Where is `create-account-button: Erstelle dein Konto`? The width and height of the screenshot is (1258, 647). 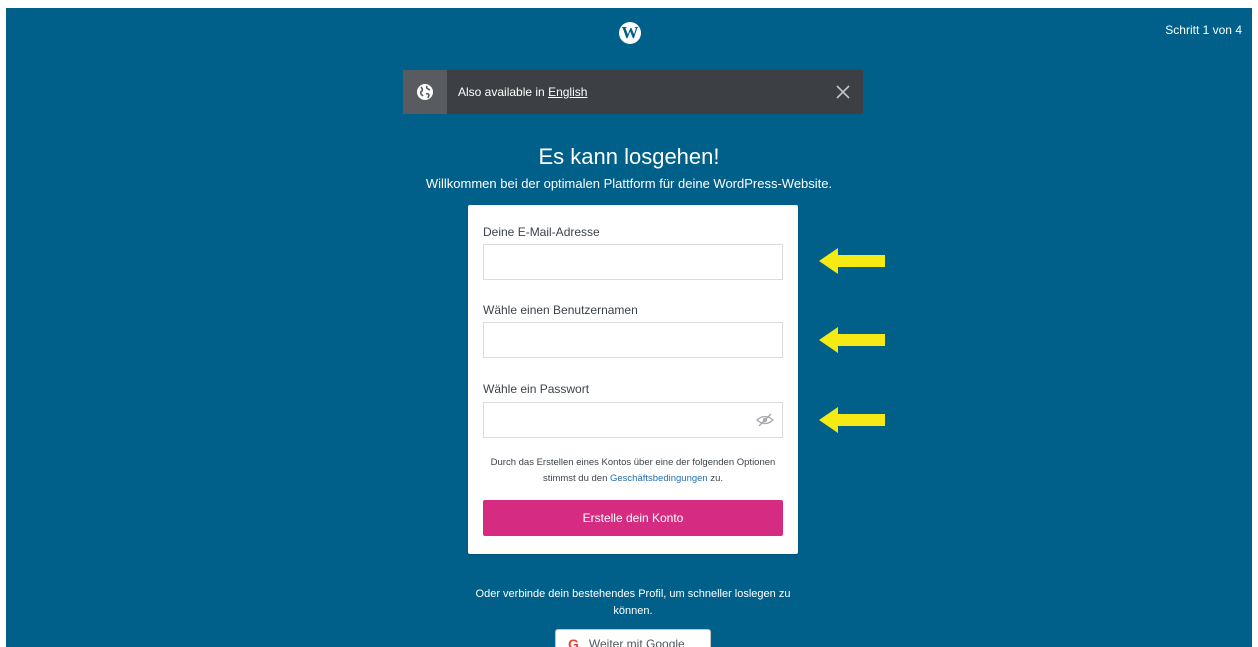 create-account-button: Erstelle dein Konto is located at coordinates (633, 518).